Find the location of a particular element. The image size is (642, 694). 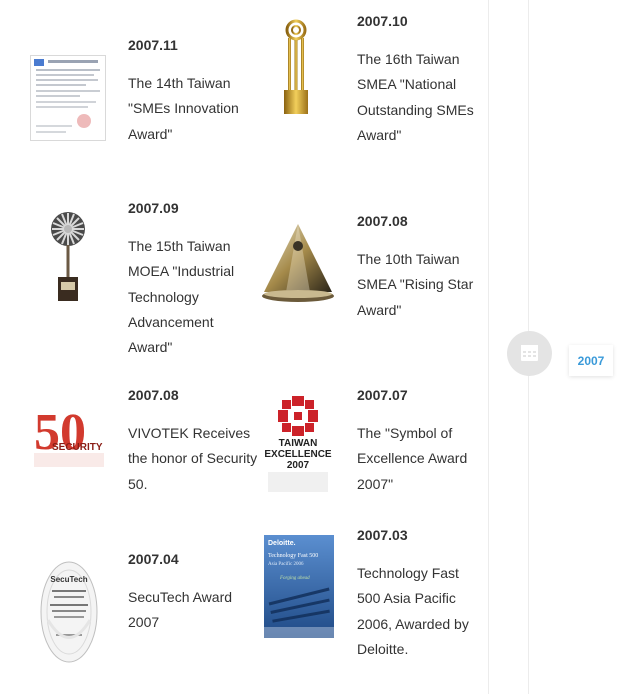

award-image-taiwan-excellence: TAIWAN EXCELLENCE 2007 is located at coordinates (298, 444).